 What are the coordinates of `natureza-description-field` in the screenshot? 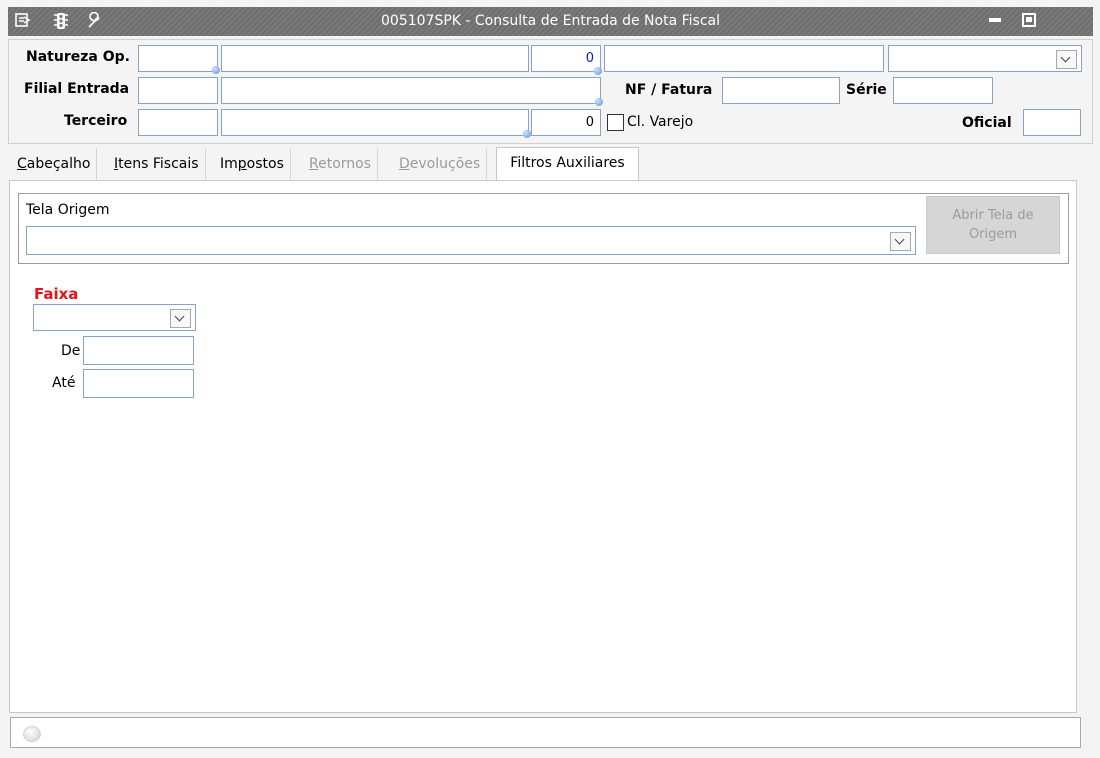 It's located at (375, 58).